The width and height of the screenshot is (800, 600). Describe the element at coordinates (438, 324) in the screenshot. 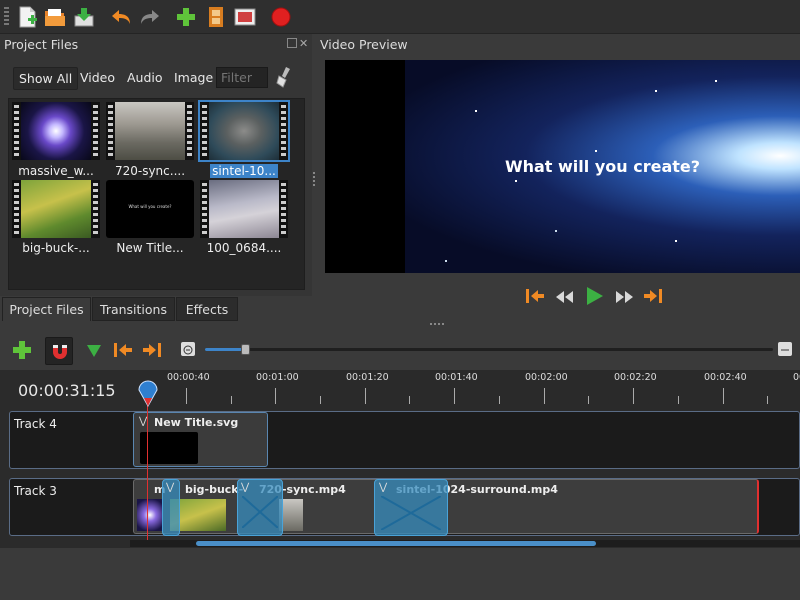

I see `panel-splitter-horizontal` at that location.